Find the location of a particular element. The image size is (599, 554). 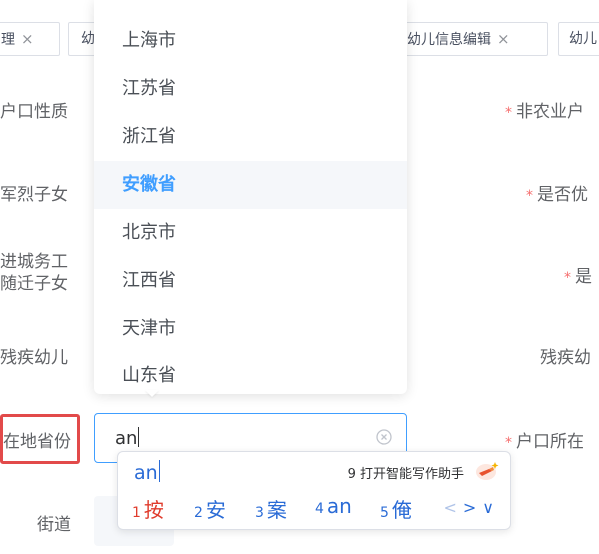

is-label: * 是 is located at coordinates (578, 274).